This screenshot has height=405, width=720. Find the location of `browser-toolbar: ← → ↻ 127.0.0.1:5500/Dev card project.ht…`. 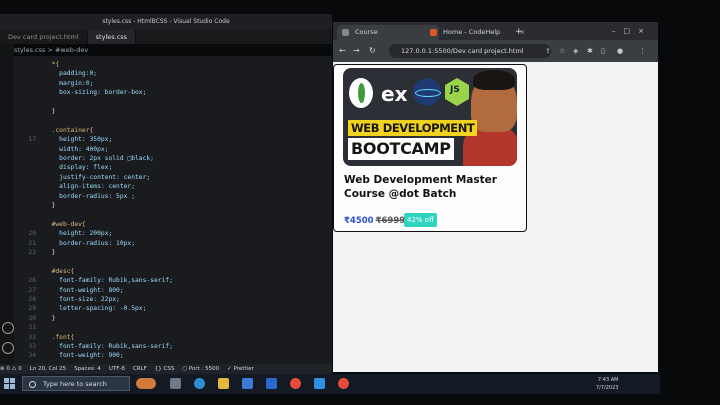

browser-toolbar: ← → ↻ 127.0.0.1:5500/Dev card project.ht… is located at coordinates (495, 51).